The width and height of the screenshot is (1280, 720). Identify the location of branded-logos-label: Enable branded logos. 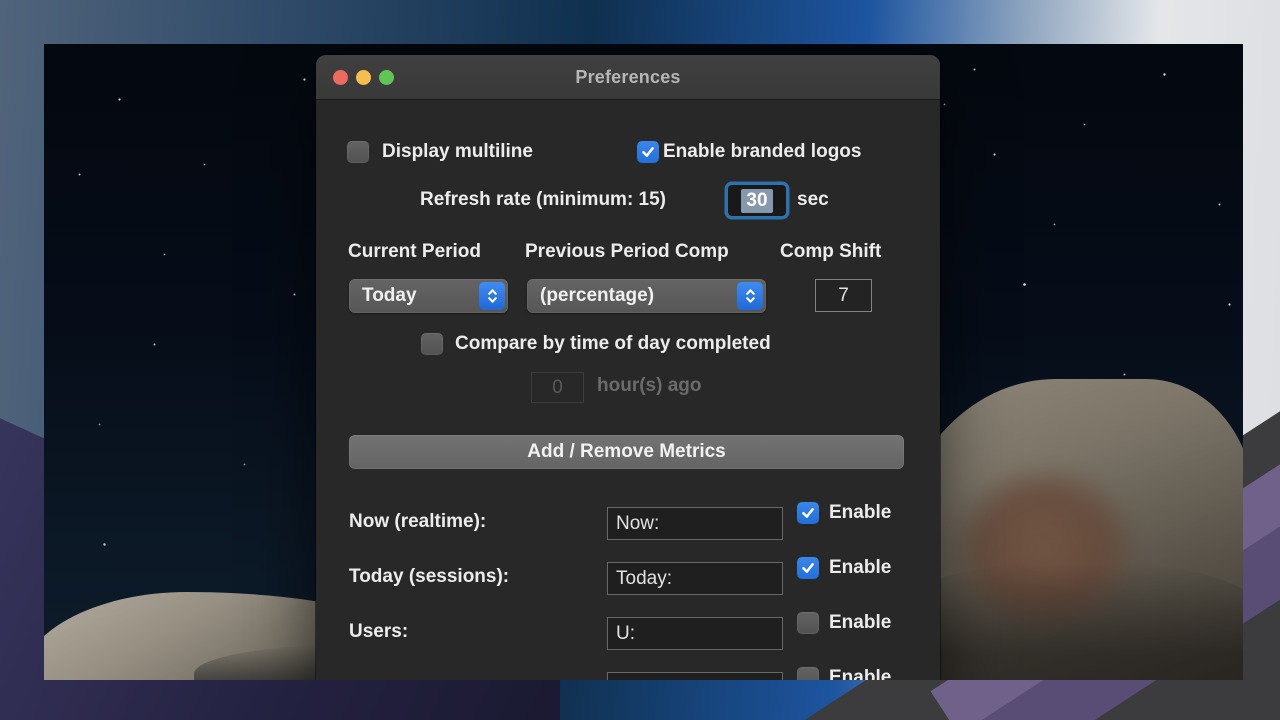
(762, 151).